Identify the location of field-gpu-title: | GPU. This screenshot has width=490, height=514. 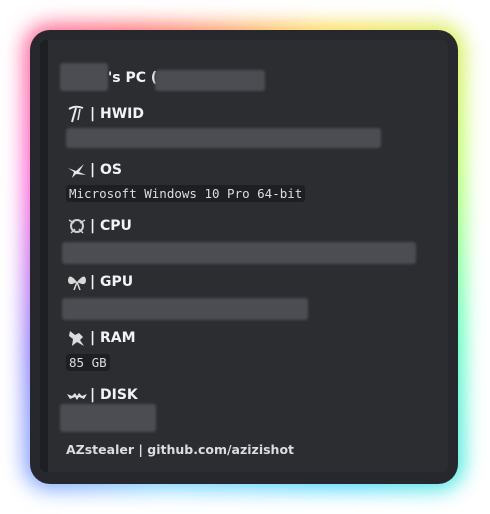
(99, 282).